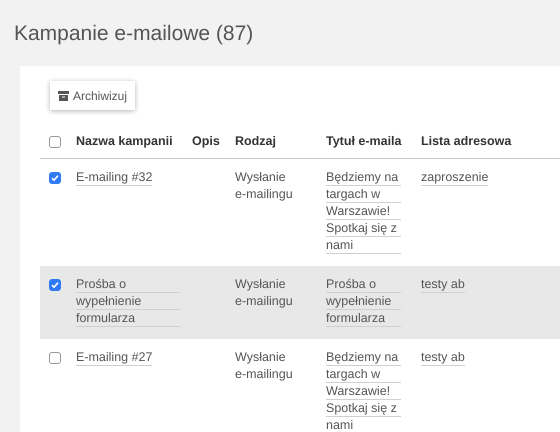 The height and width of the screenshot is (432, 560). What do you see at coordinates (466, 141) in the screenshot?
I see `column-header: Lista adresowa` at bounding box center [466, 141].